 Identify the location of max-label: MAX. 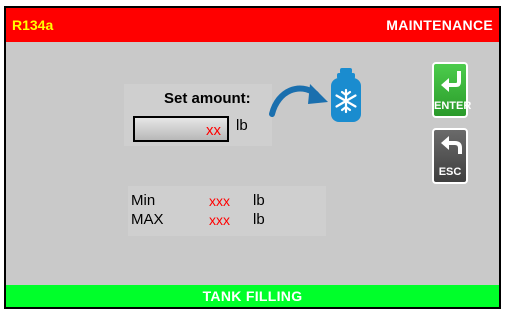
(147, 219).